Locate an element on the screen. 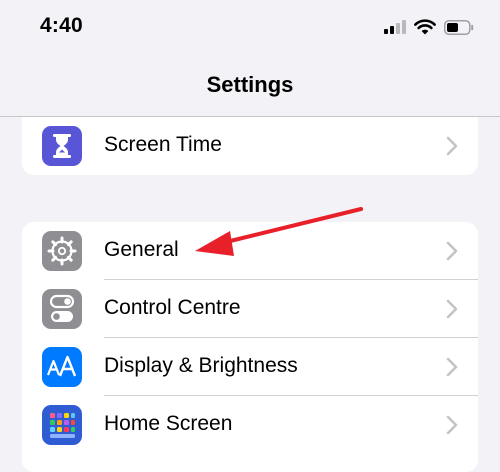  wifi-icon is located at coordinates (425, 27).